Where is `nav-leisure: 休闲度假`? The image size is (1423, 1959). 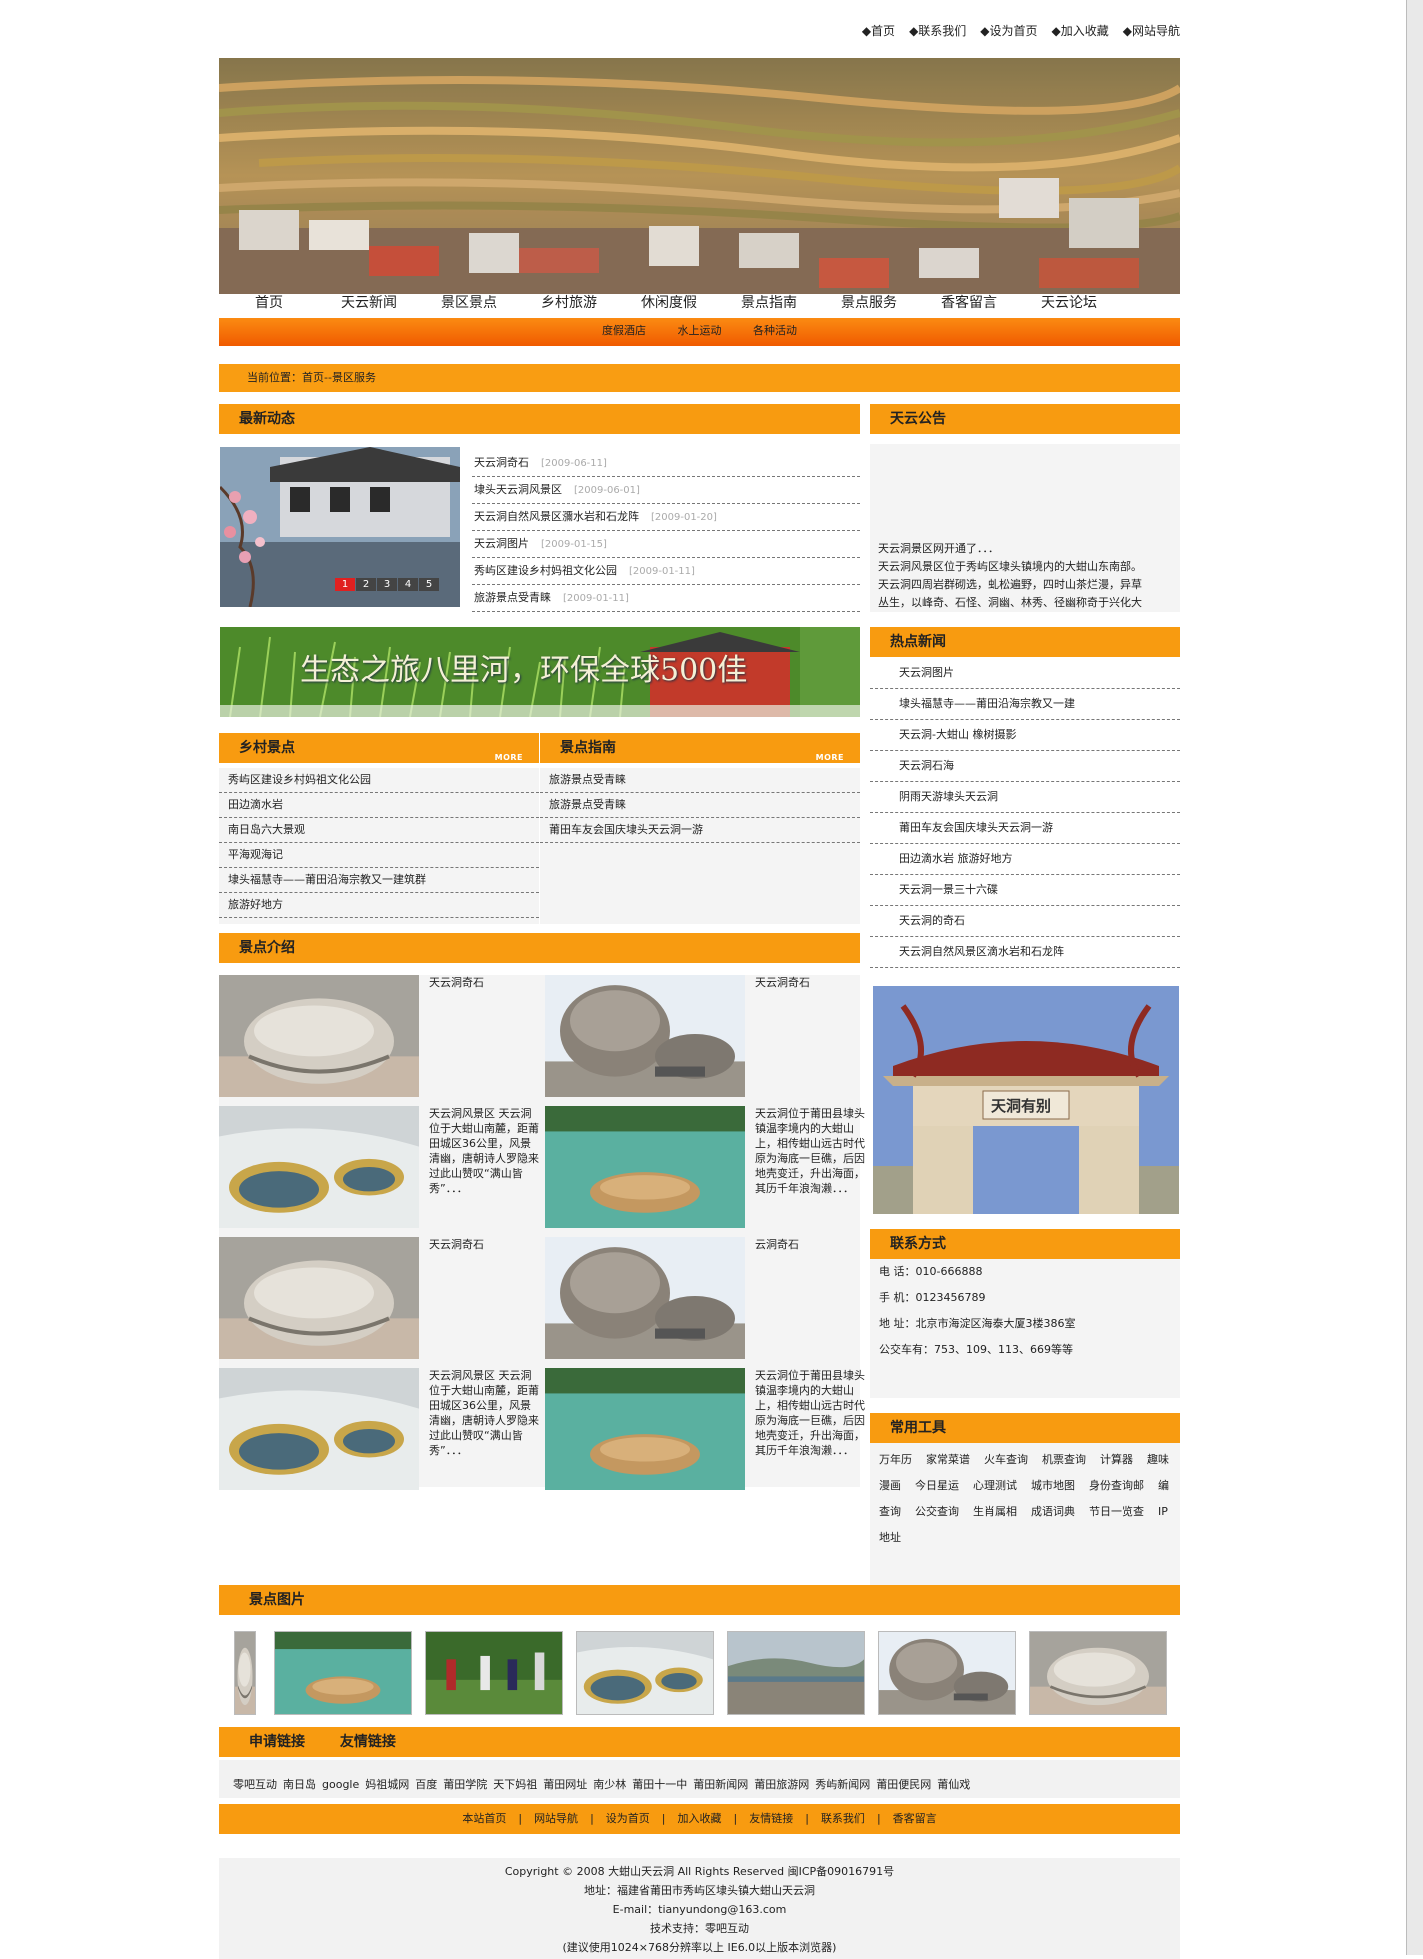 nav-leisure: 休闲度假 is located at coordinates (669, 306).